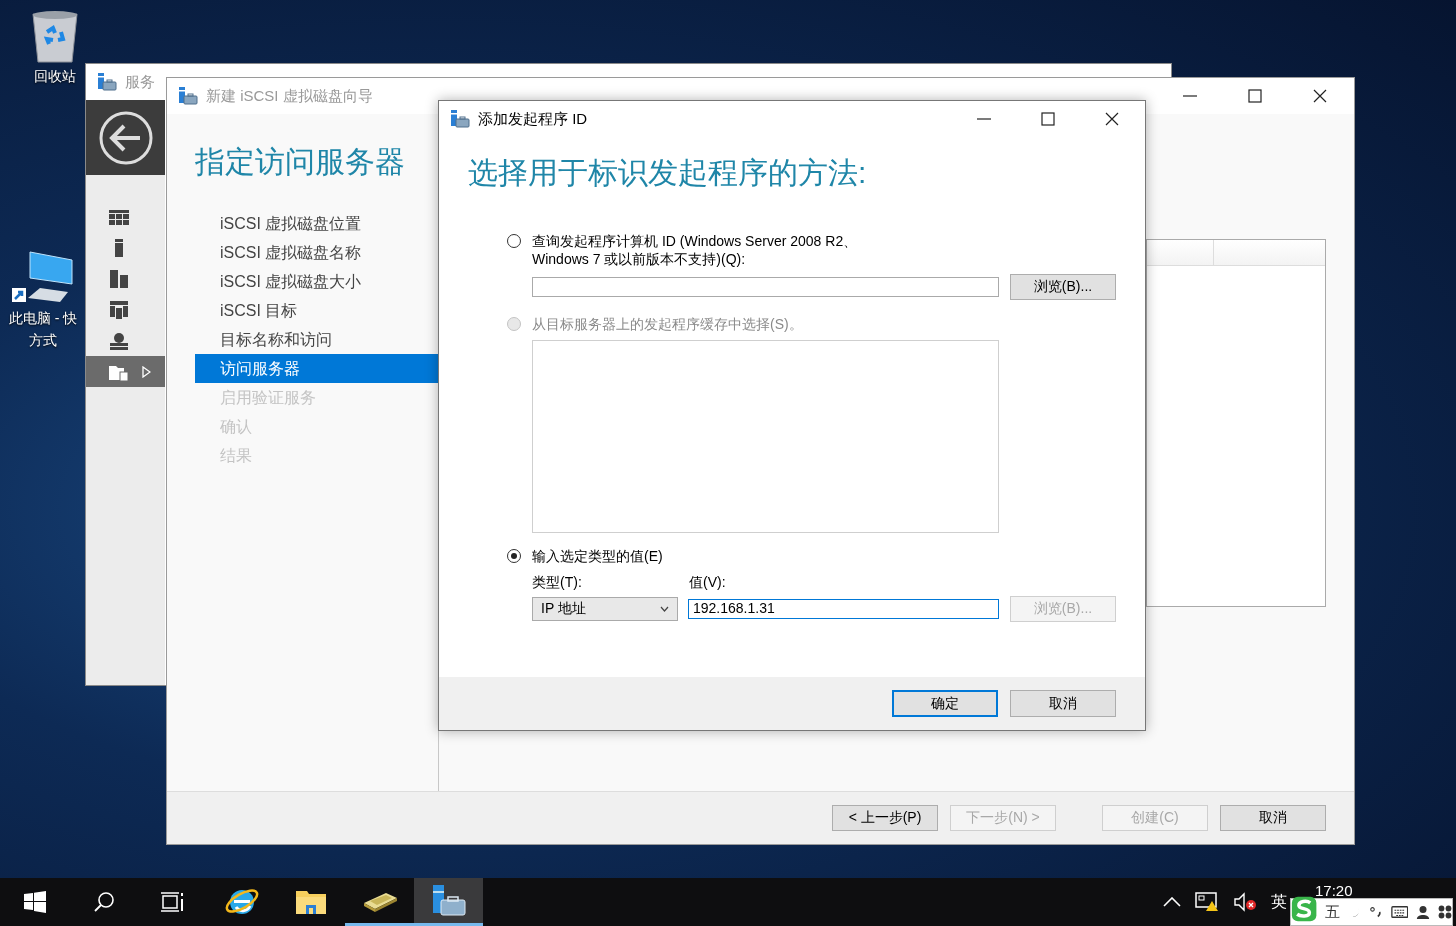 The height and width of the screenshot is (926, 1456). Describe the element at coordinates (1375, 912) in the screenshot. I see `punctuation-icon` at that location.